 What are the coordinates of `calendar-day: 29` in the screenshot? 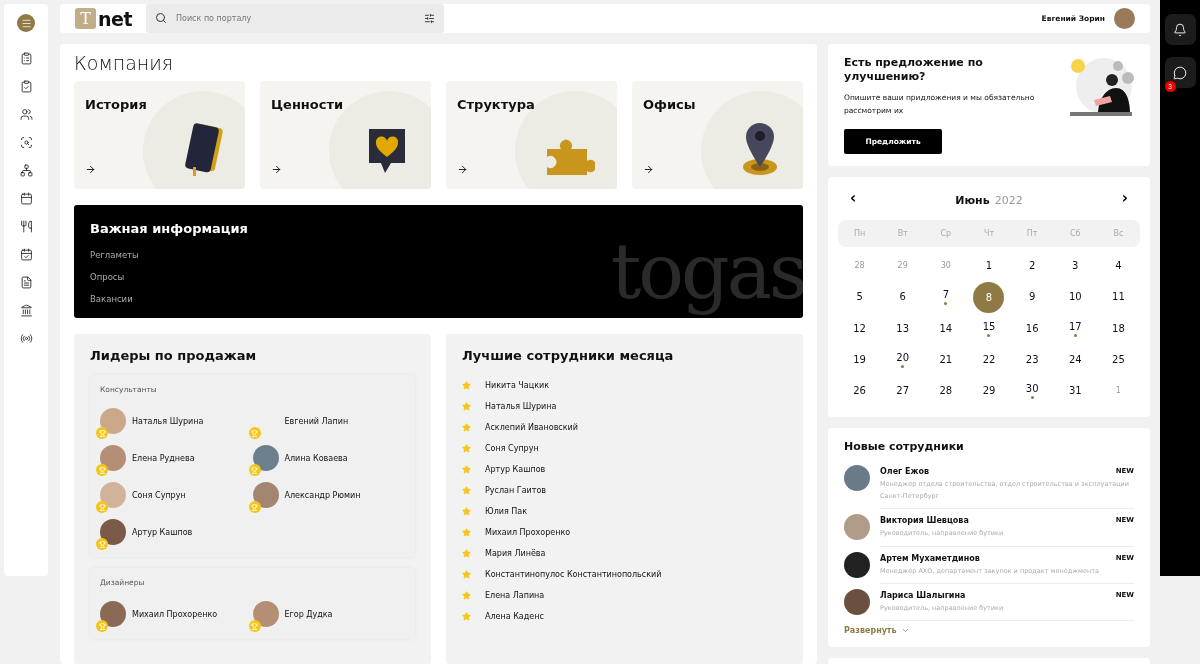 It's located at (989, 390).